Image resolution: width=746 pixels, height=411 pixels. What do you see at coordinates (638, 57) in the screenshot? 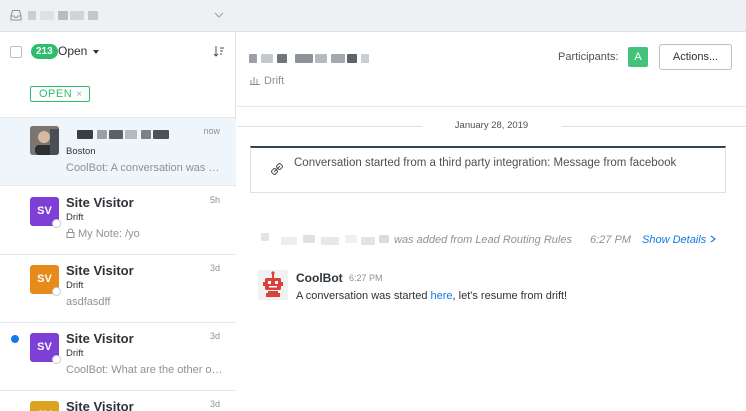
I see `participant-avatar: A` at bounding box center [638, 57].